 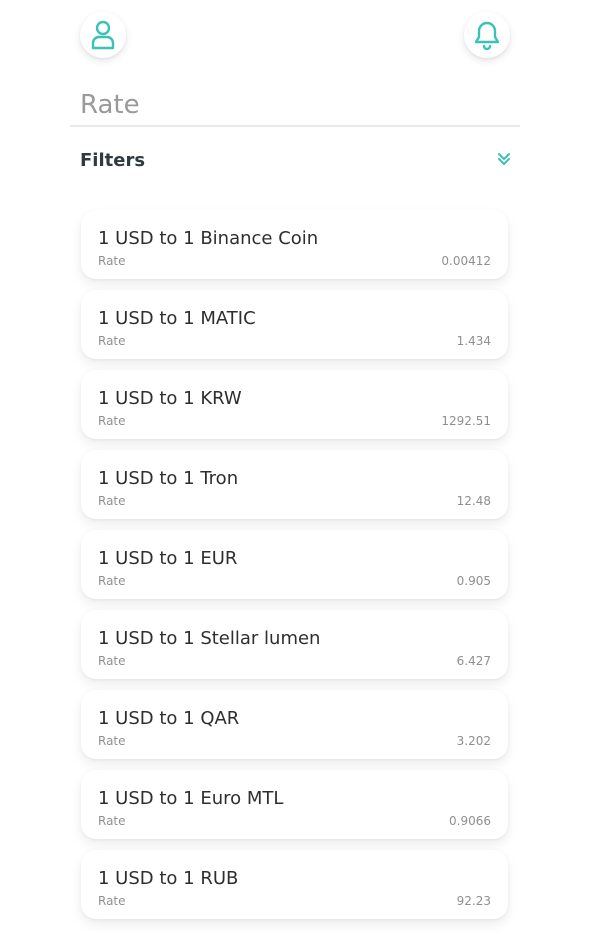 I want to click on double-chevron-down-icon, so click(x=504, y=159).